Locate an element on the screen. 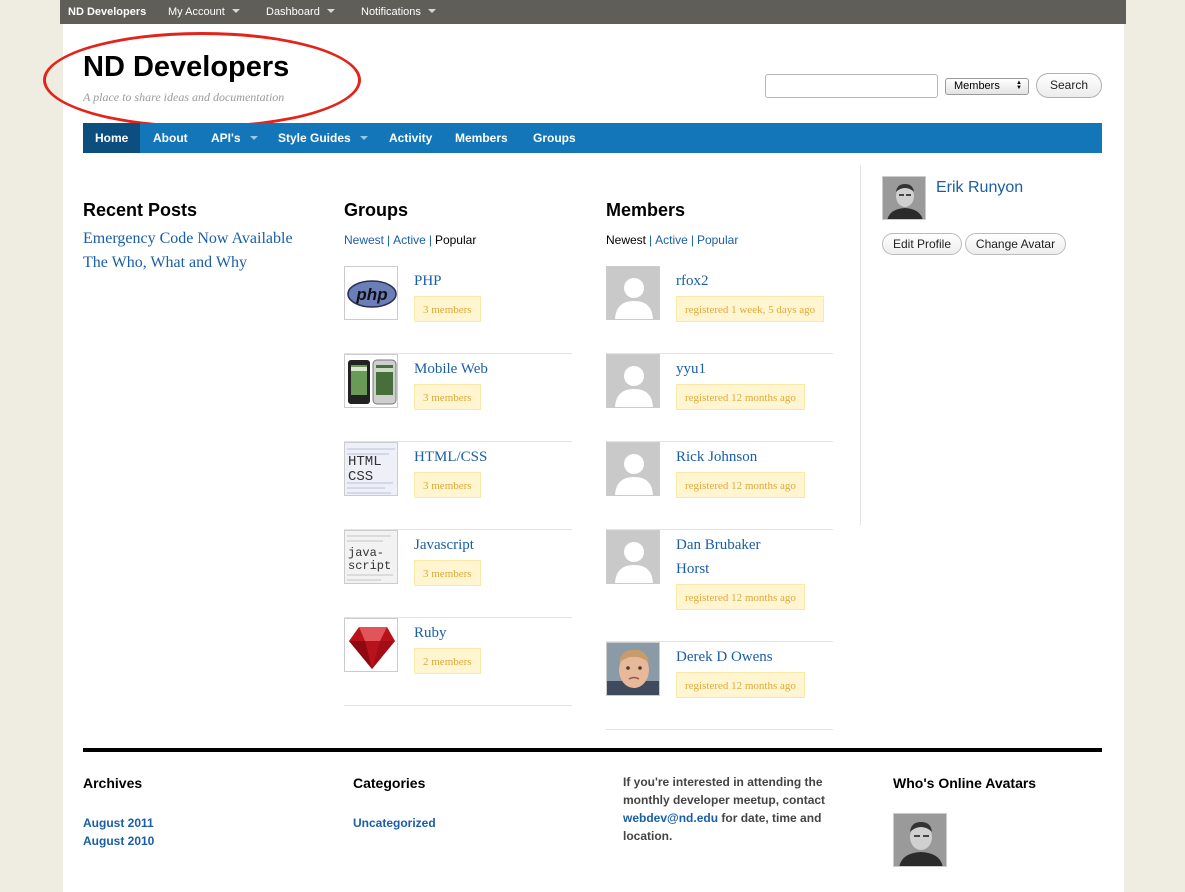 The height and width of the screenshot is (892, 1185). group-item: HTML CSS HTML/CSS 3 members is located at coordinates (458, 486).